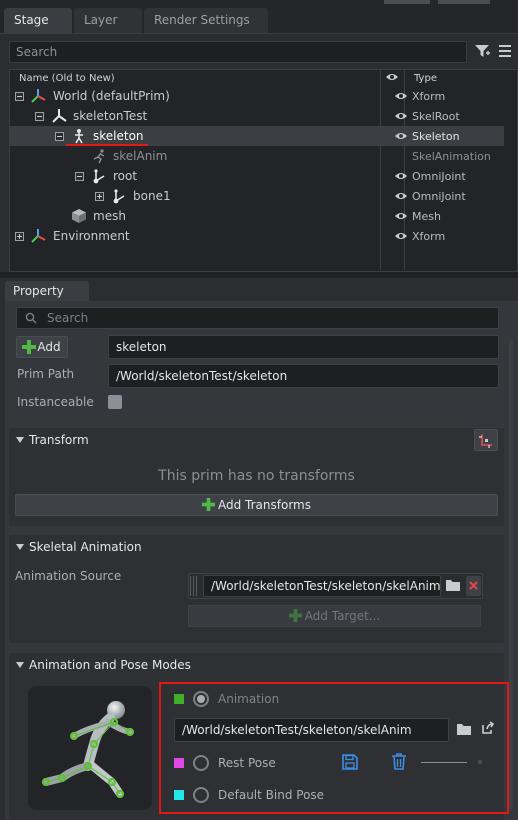  What do you see at coordinates (68, 576) in the screenshot?
I see `animation-source-label: Animation Source` at bounding box center [68, 576].